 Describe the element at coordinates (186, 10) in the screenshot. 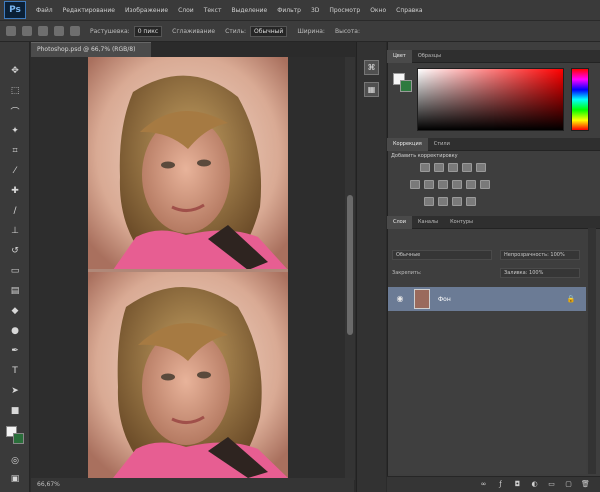

I see `menu-layers: Слои` at that location.